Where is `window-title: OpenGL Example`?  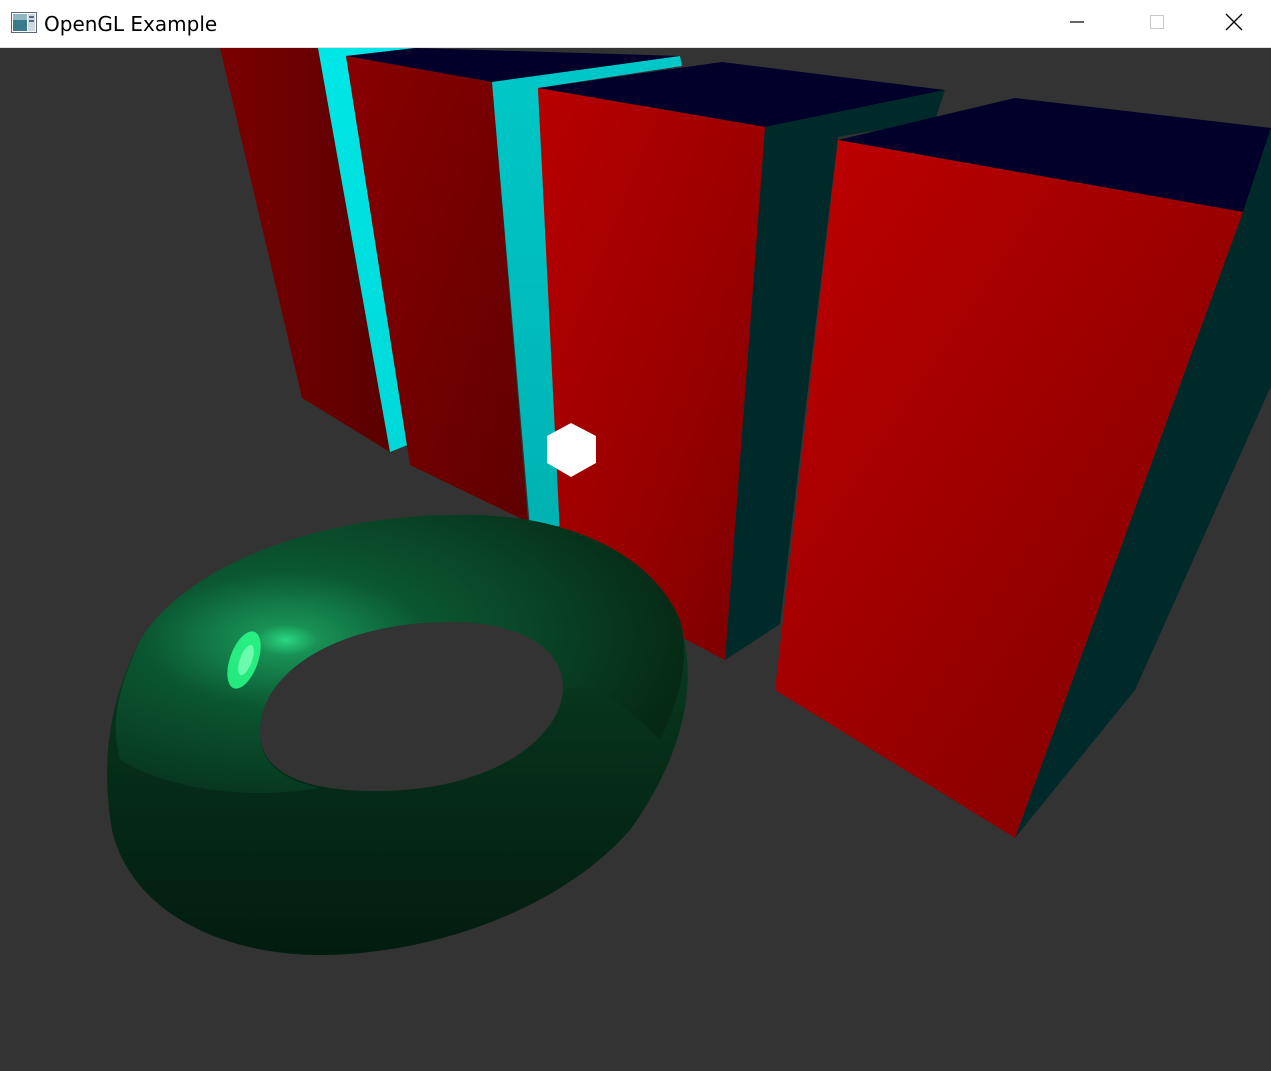
window-title: OpenGL Example is located at coordinates (131, 24).